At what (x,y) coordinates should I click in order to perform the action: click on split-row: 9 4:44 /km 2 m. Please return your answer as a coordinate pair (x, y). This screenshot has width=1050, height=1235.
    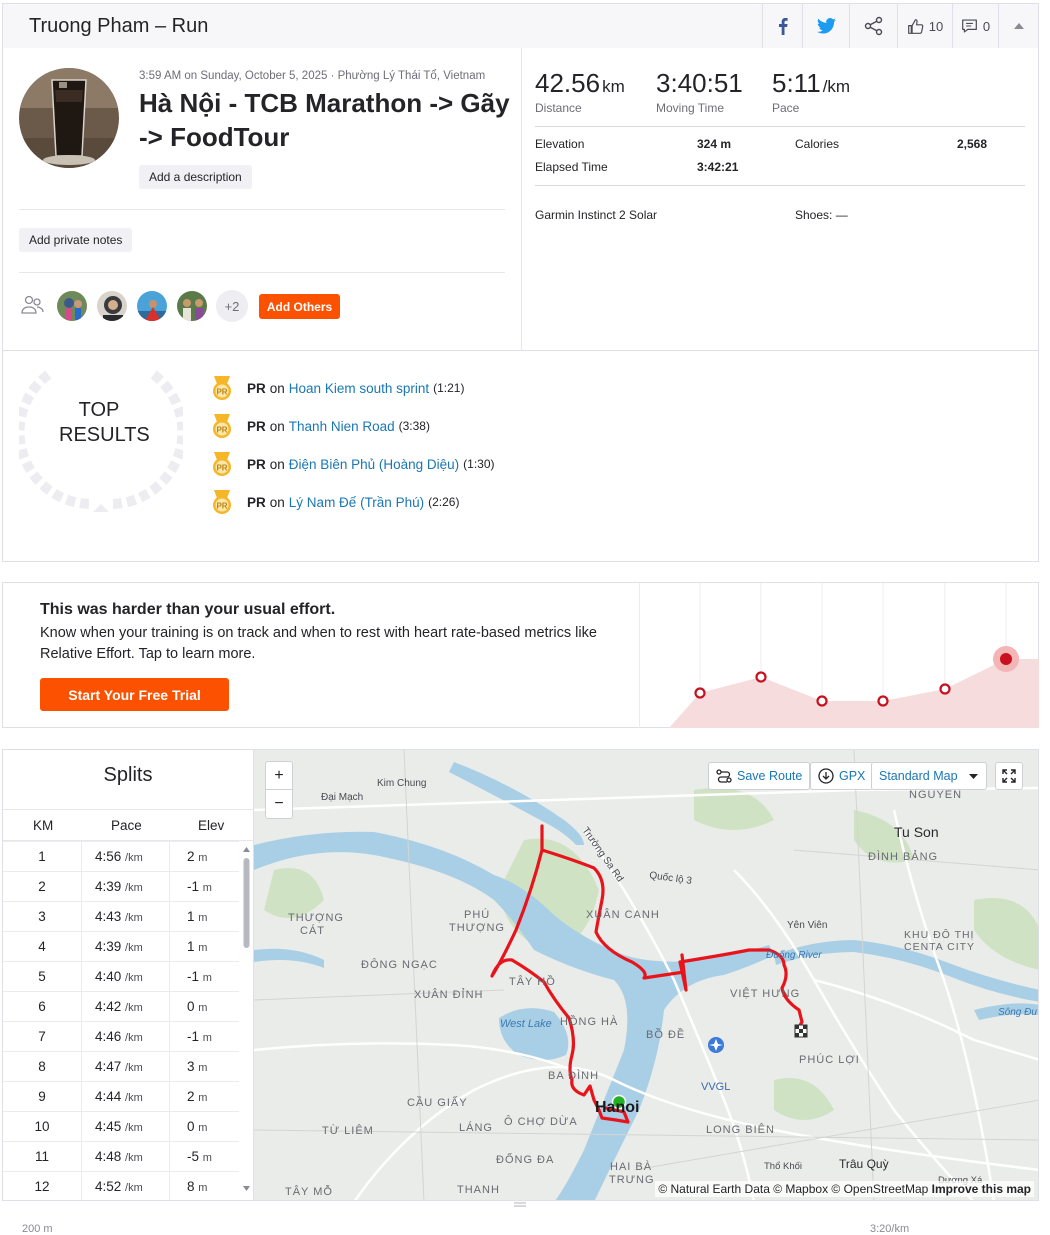
    Looking at the image, I should click on (121, 1096).